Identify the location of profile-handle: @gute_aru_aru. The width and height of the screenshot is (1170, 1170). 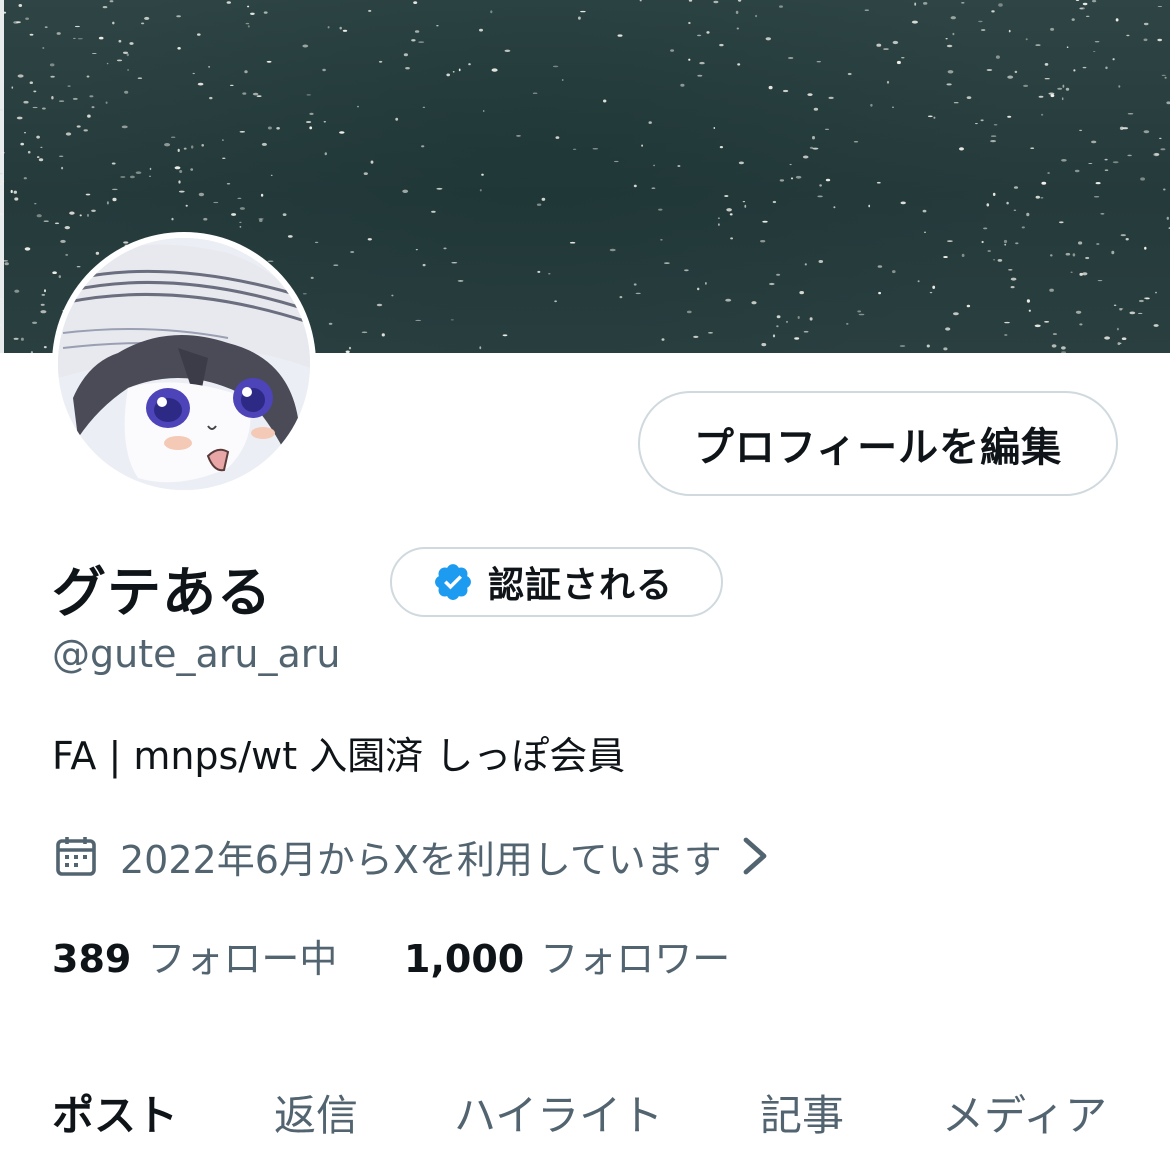
(196, 654).